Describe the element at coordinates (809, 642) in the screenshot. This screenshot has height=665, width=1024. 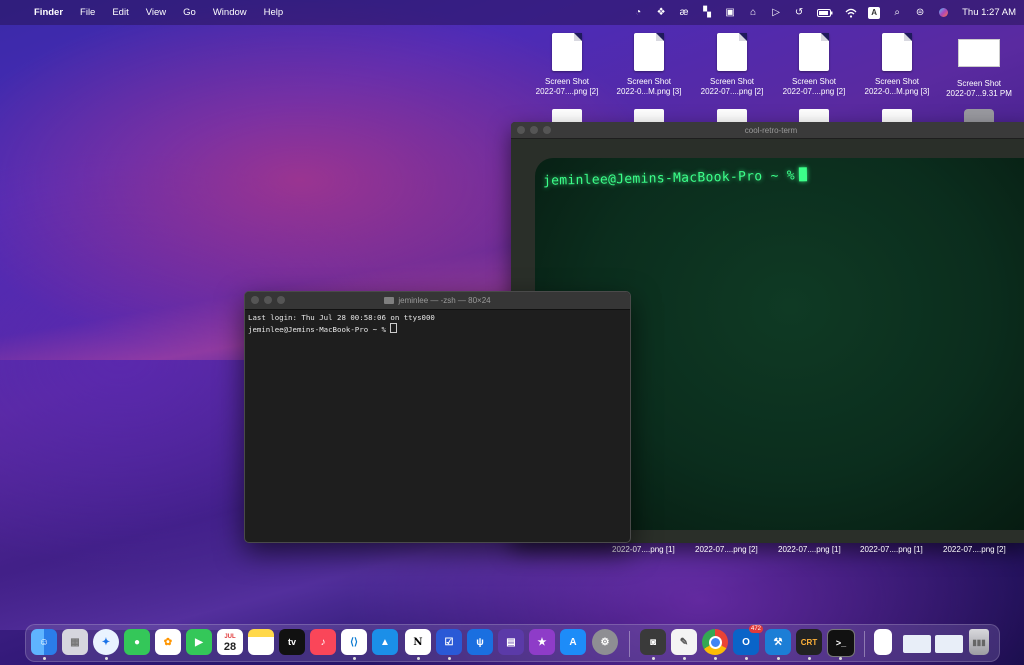
I see `cool-retro-term-icon: CRT` at that location.